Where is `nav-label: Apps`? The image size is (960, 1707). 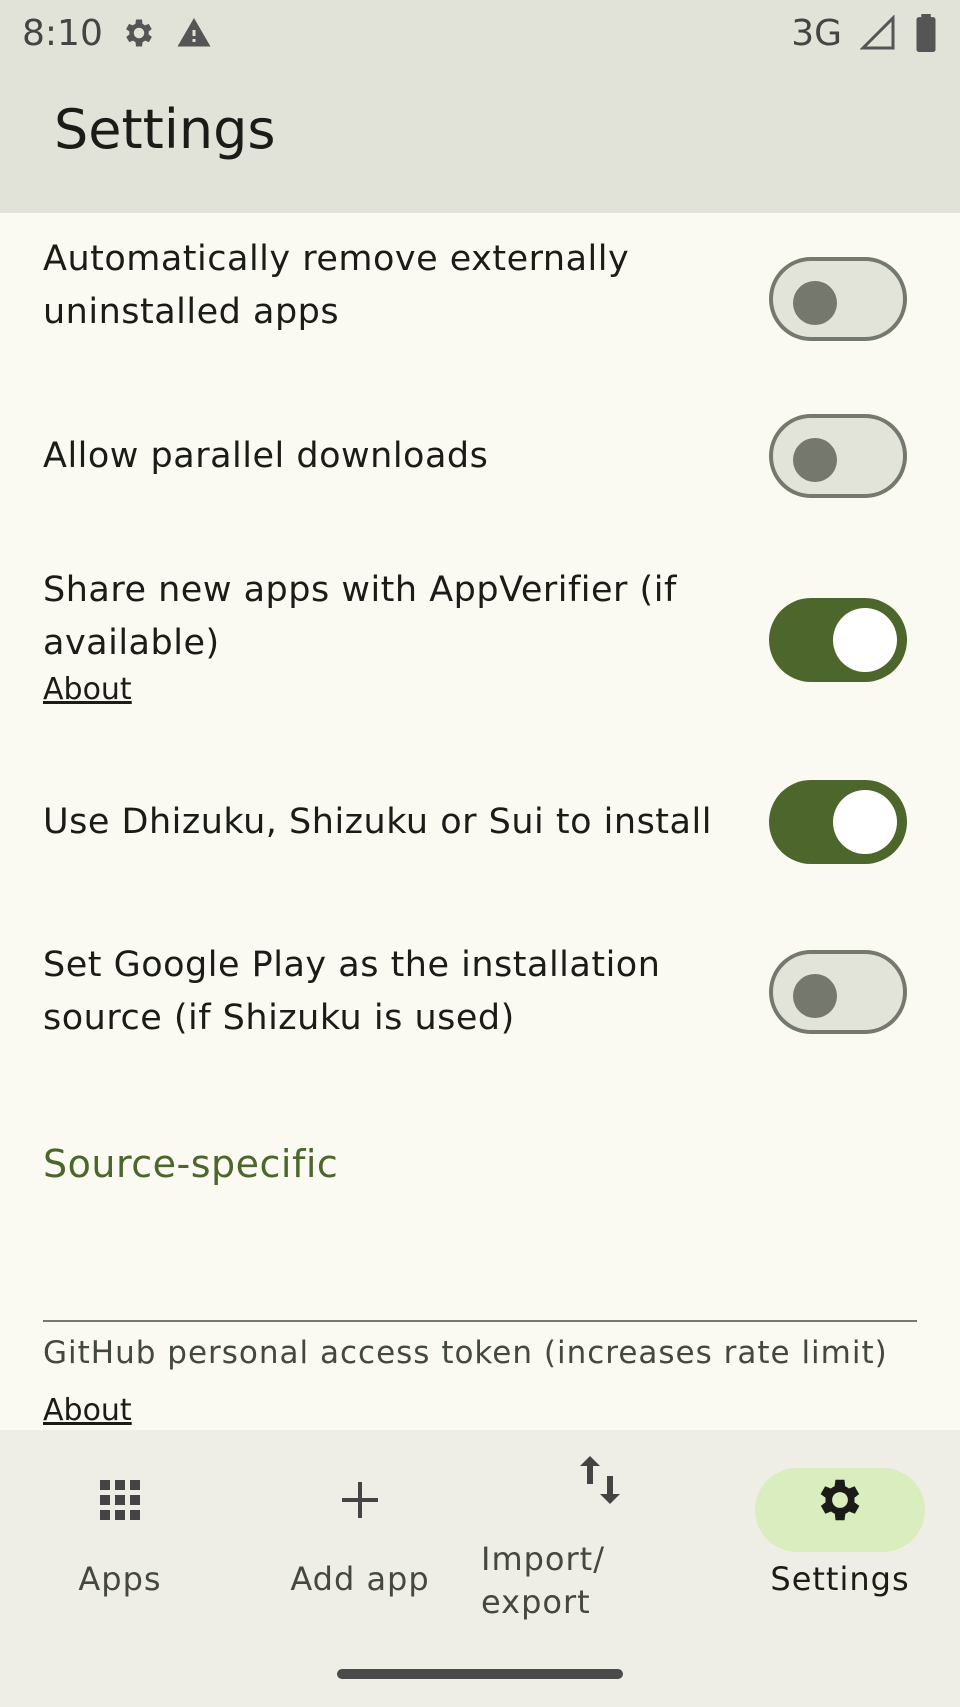 nav-label: Apps is located at coordinates (120, 1579).